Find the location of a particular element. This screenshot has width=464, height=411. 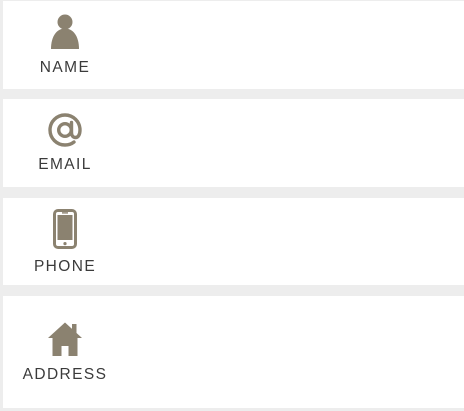

name-field-label: NAME is located at coordinates (65, 68).